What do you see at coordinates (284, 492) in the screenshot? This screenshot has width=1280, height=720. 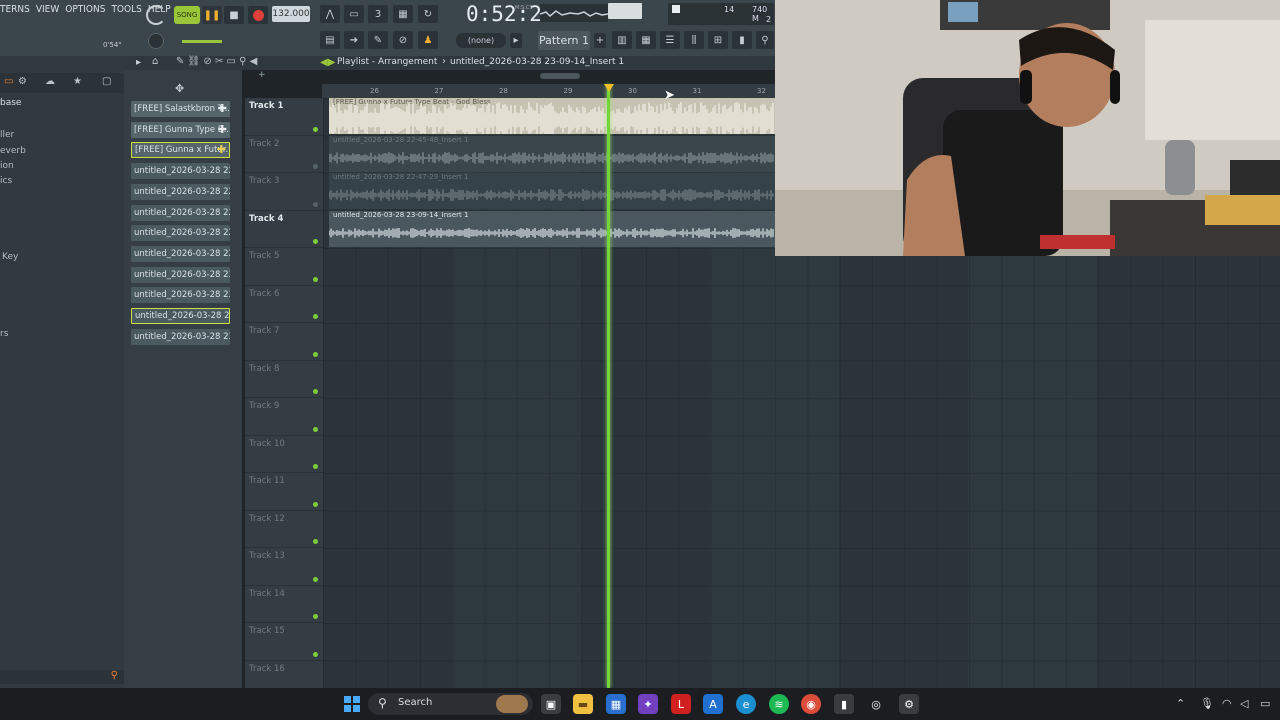 I see `track-header: Track 11` at bounding box center [284, 492].